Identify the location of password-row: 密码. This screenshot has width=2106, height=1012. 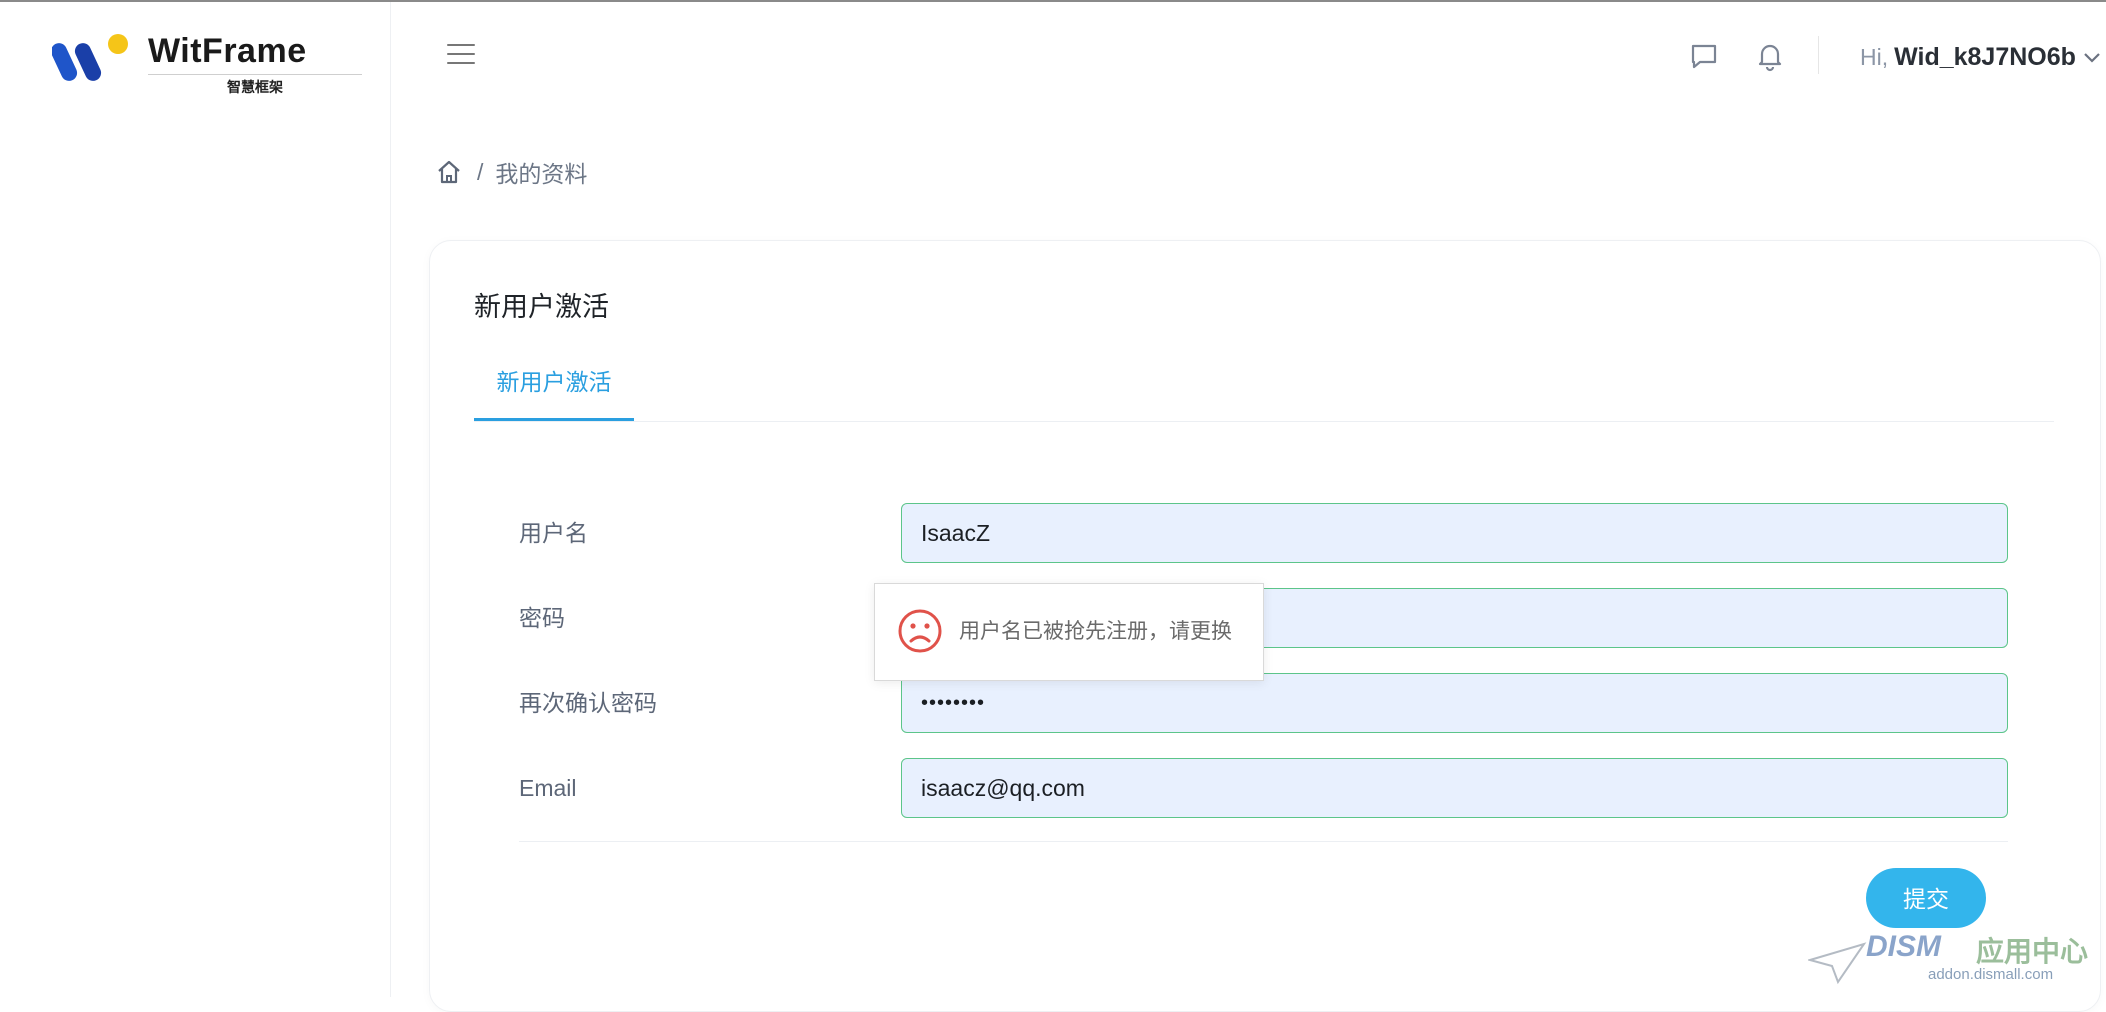
(1269, 618).